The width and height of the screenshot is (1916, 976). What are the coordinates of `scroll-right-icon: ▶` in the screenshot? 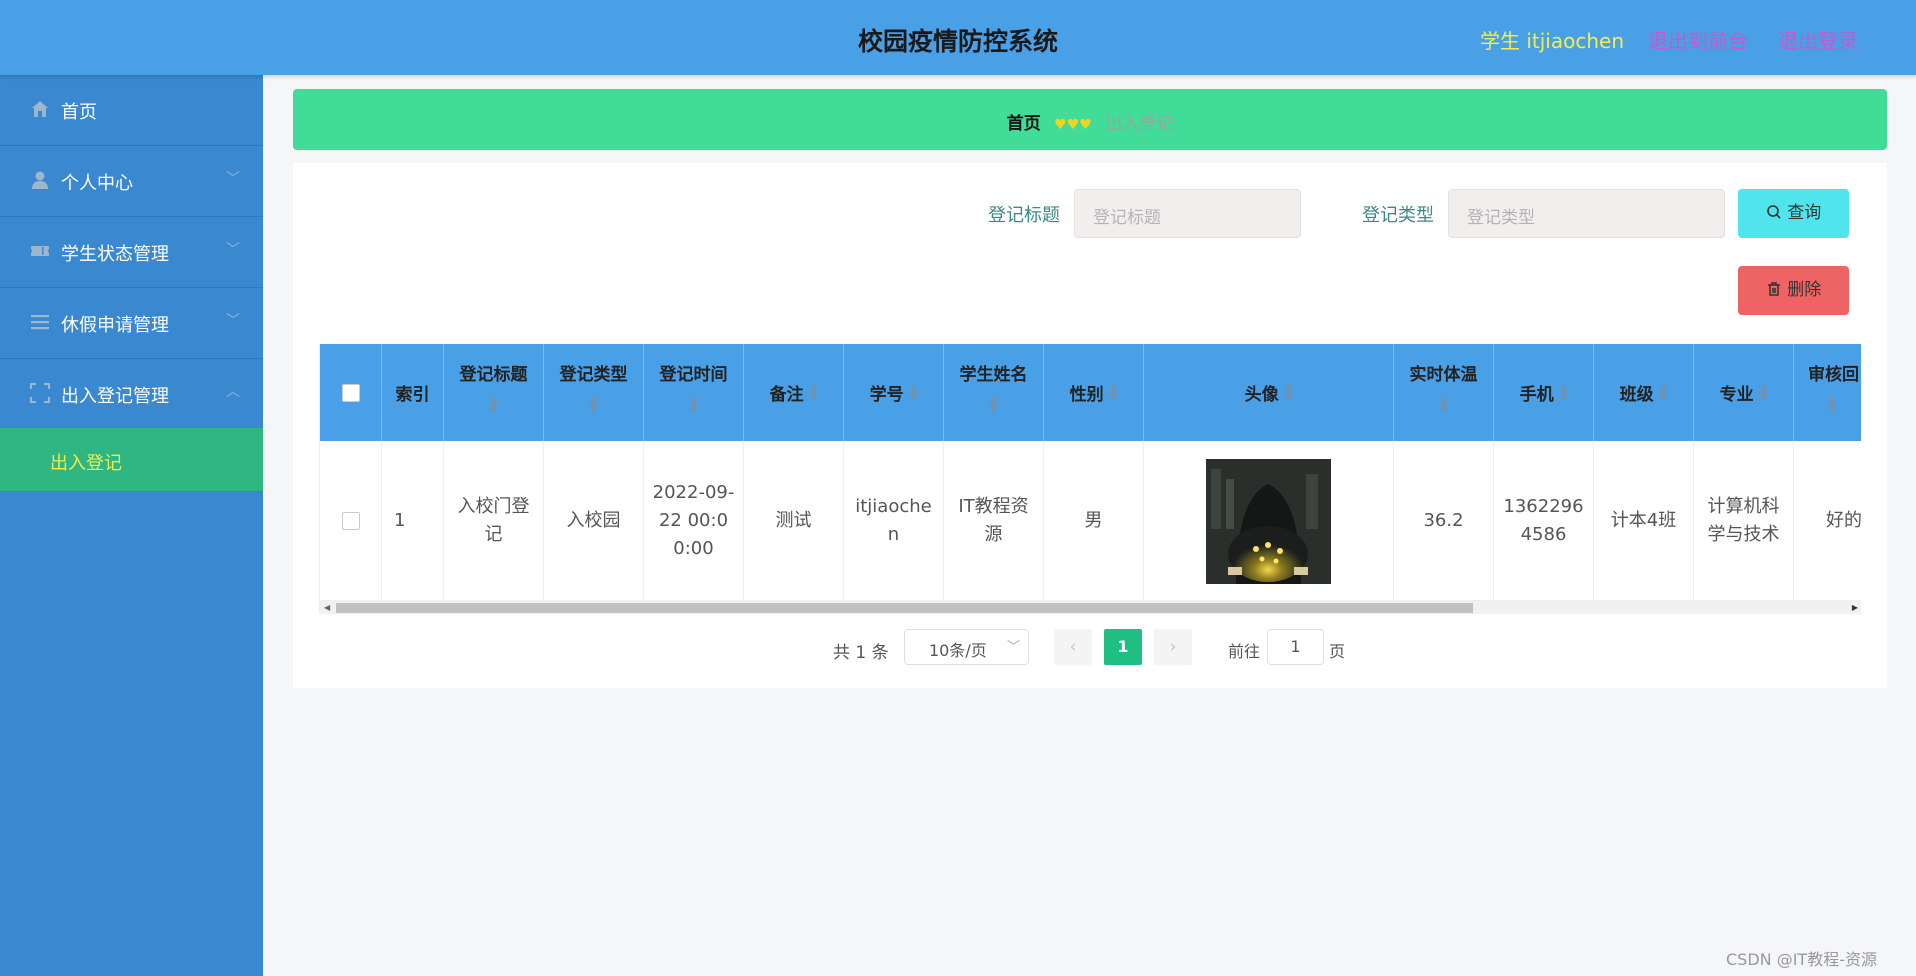 It's located at (1855, 607).